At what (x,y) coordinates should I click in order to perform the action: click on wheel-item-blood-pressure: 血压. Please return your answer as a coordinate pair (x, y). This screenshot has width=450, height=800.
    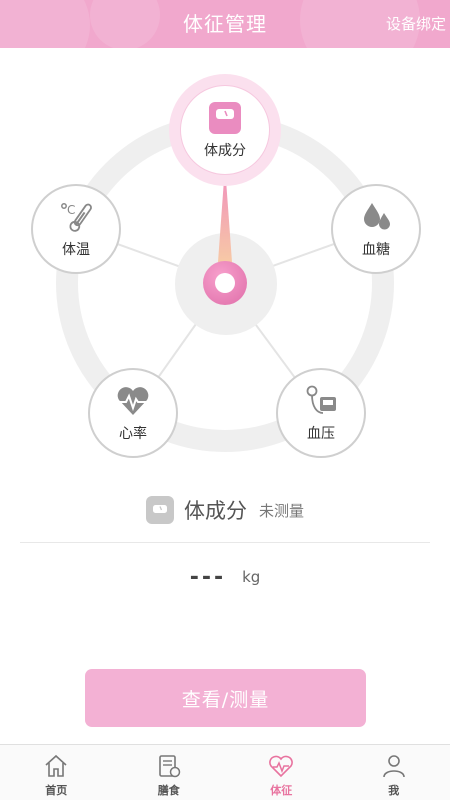
    Looking at the image, I should click on (321, 413).